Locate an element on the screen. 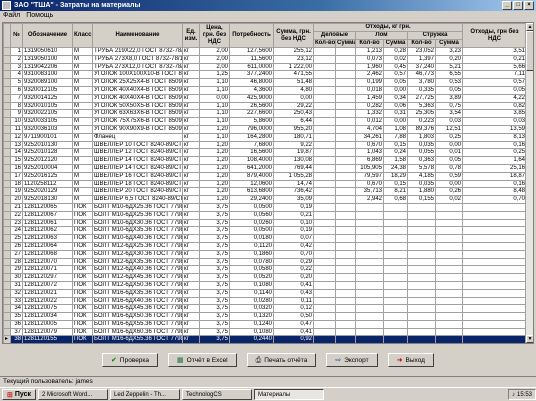 This screenshot has width=536, height=401. table-cell: 16,5600 is located at coordinates (251, 153).